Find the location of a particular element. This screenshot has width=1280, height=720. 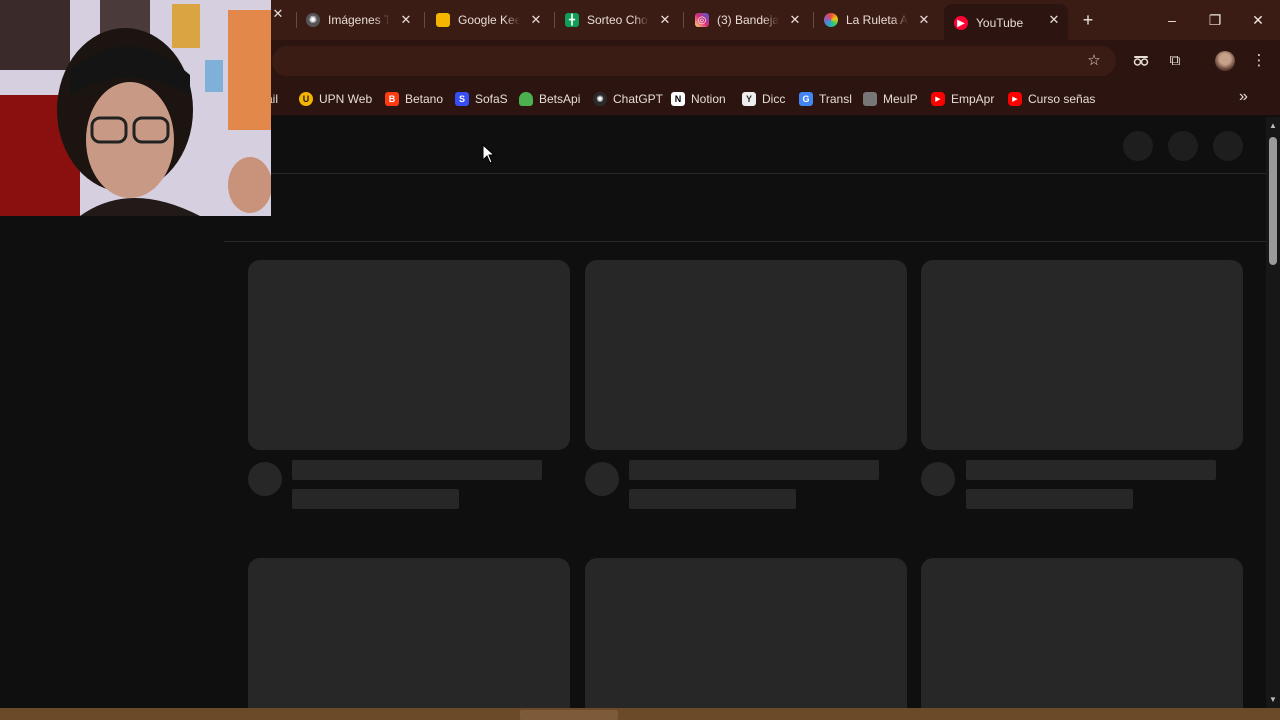

openai-icon: ✺ is located at coordinates (313, 20).